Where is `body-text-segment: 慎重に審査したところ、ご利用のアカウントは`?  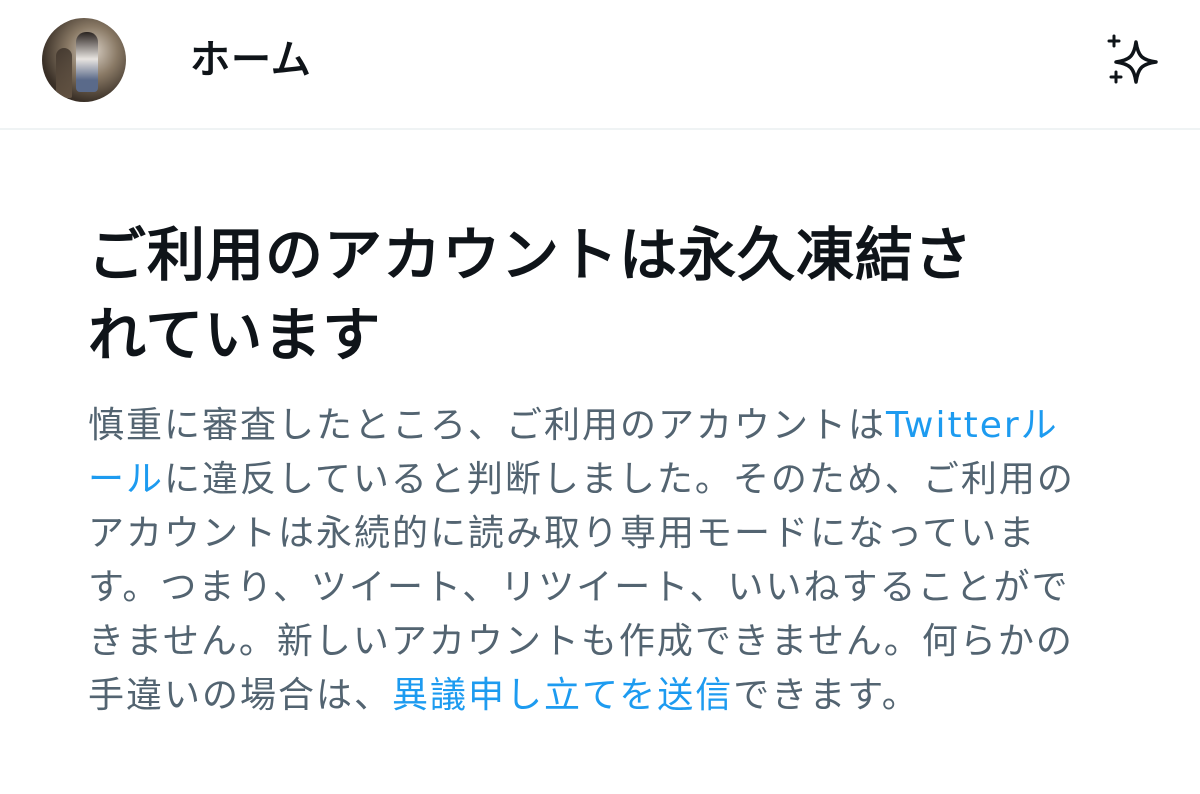 body-text-segment: 慎重に審査したところ、ご利用のアカウントは is located at coordinates (487, 425).